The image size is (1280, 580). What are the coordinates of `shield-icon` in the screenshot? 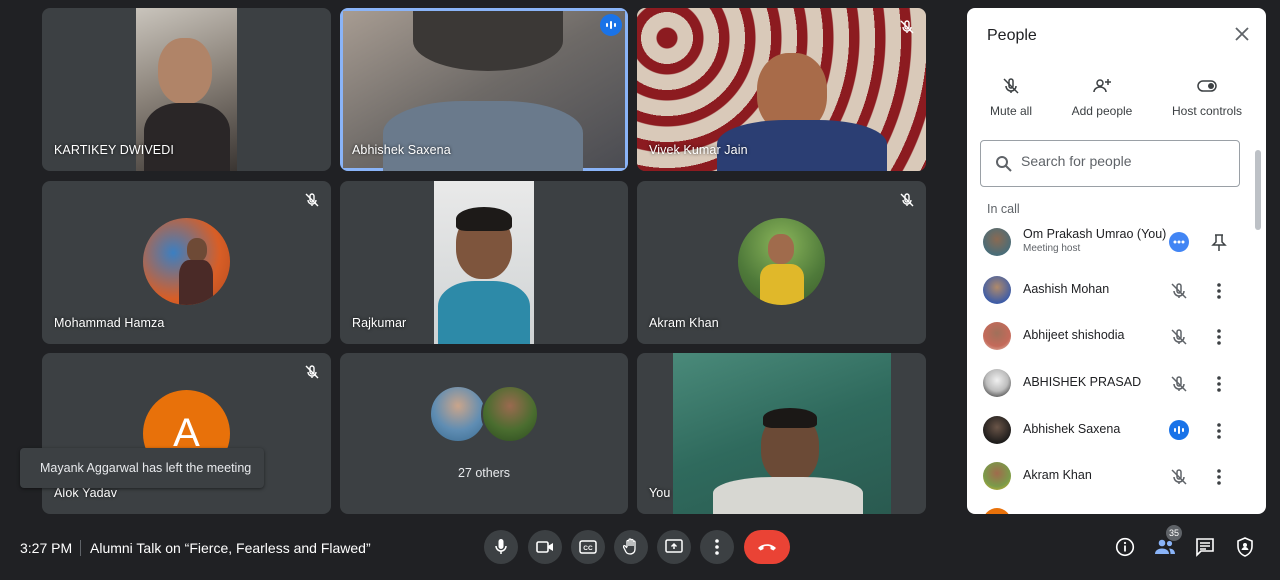 It's located at (1245, 547).